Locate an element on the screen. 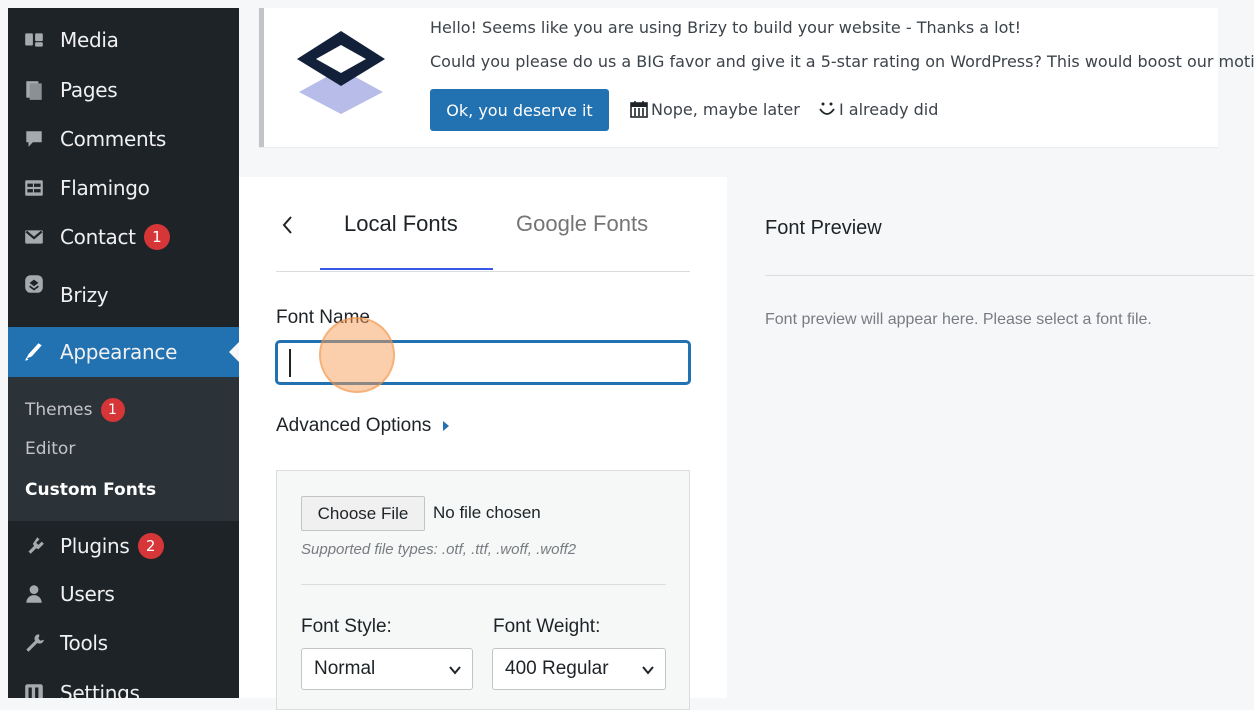 This screenshot has width=1254, height=710. sidebar-item-comments: Comments is located at coordinates (123, 139).